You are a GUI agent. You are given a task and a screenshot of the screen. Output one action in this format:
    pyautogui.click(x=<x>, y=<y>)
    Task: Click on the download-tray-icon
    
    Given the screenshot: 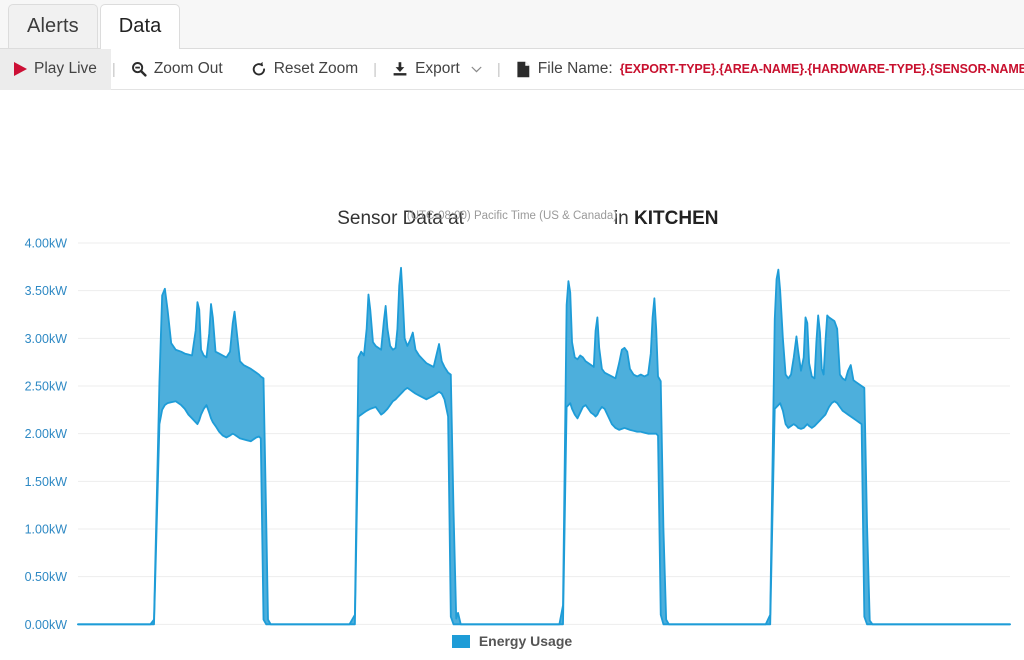 What is the action you would take?
    pyautogui.click(x=400, y=69)
    